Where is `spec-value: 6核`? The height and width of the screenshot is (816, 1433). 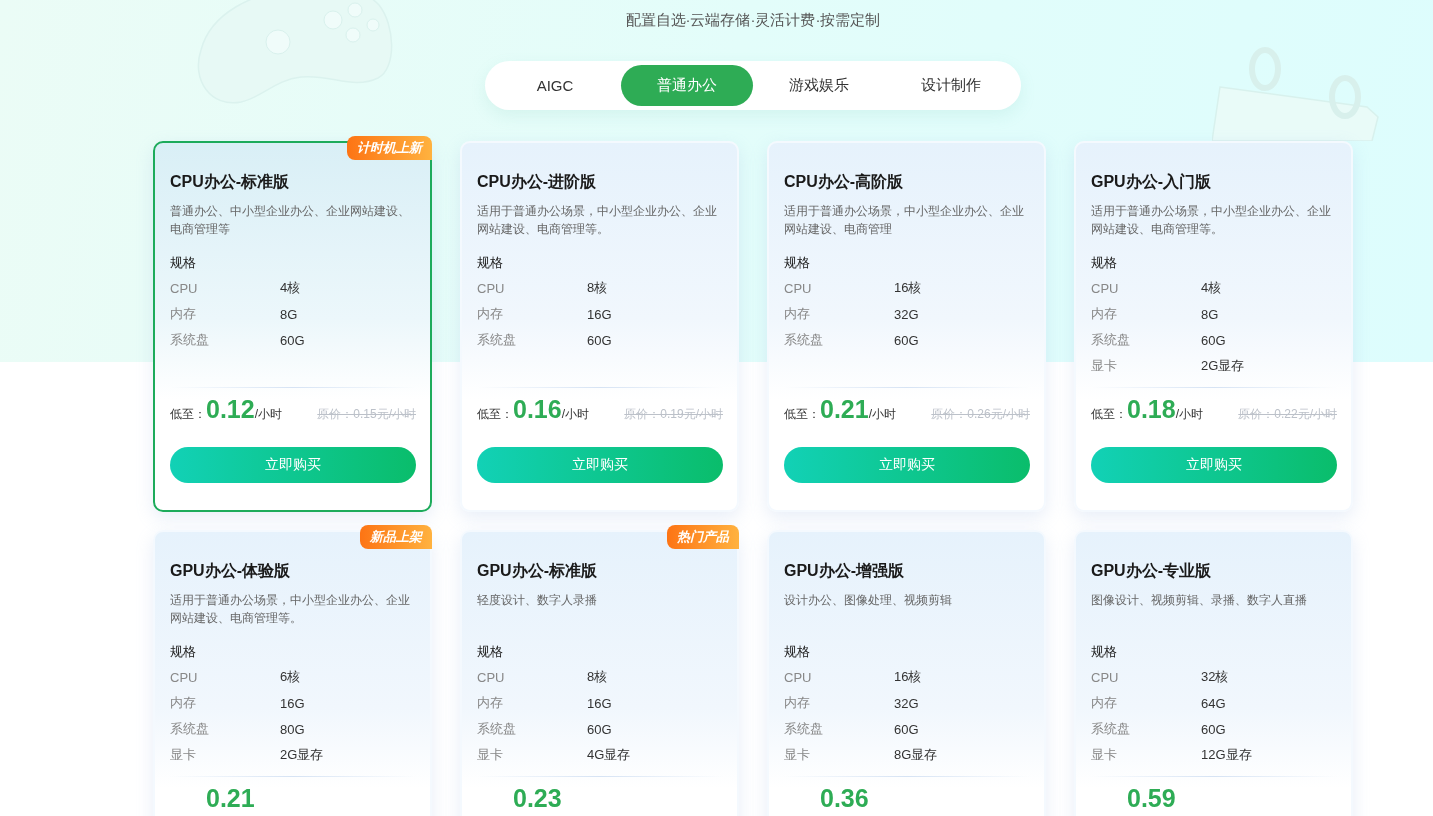
spec-value: 6核 is located at coordinates (290, 677).